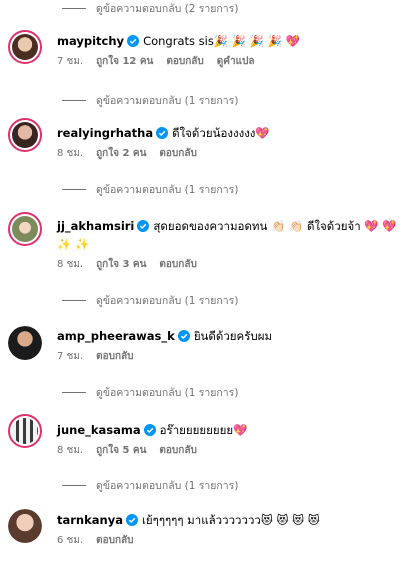 This screenshot has width=419, height=565. Describe the element at coordinates (116, 336) in the screenshot. I see `username: amp_pheerawas_k` at that location.